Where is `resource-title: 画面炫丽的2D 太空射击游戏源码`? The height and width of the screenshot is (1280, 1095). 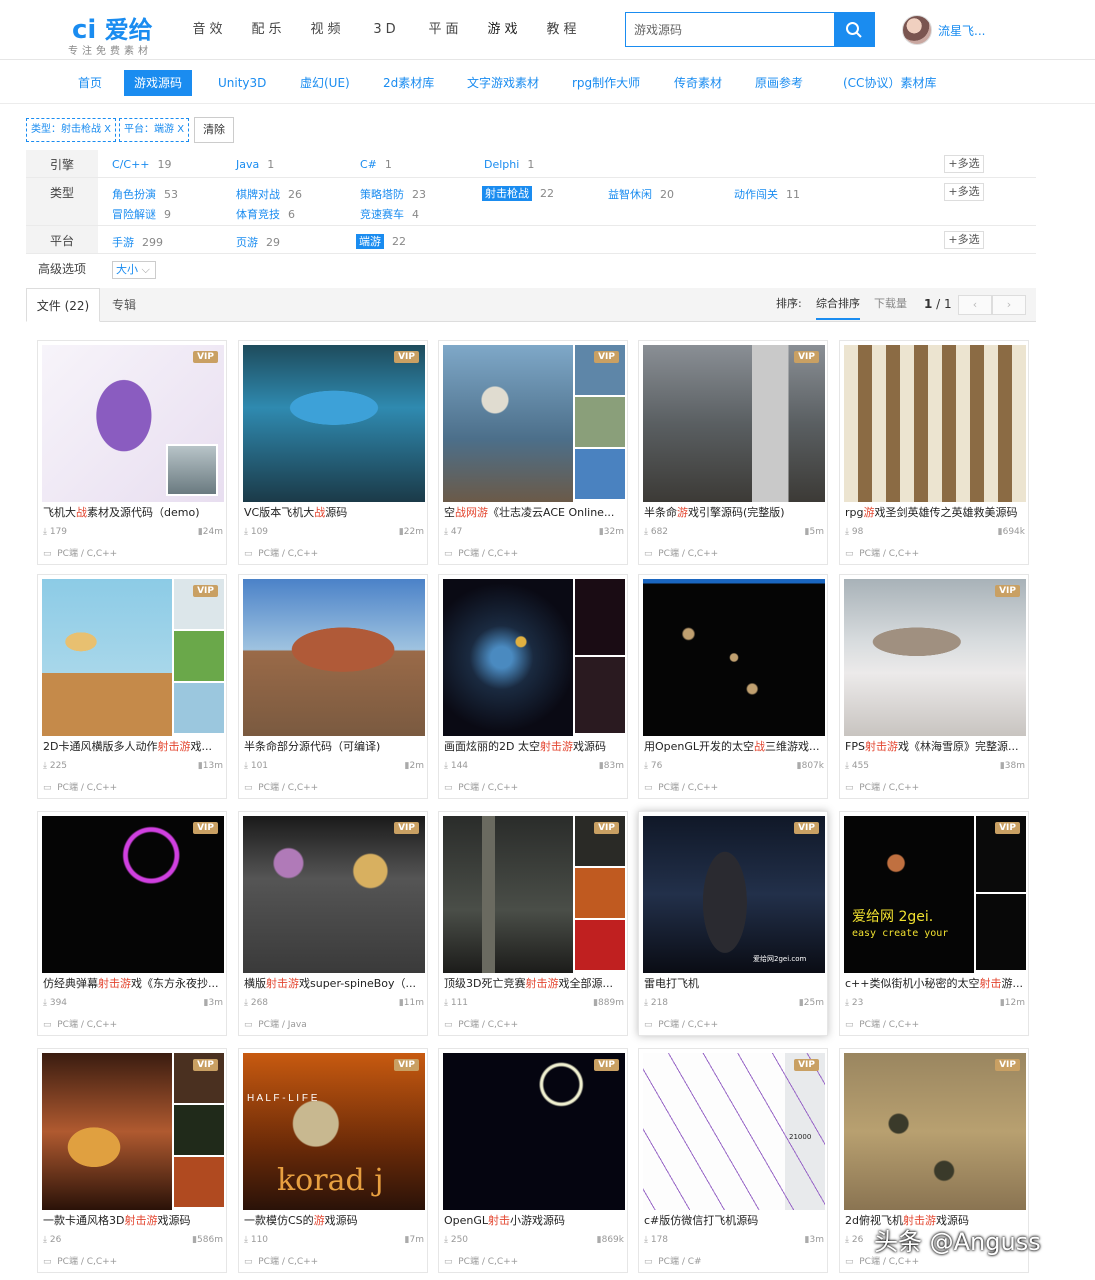
resource-title: 画面炫丽的2D 太空射击游戏源码 is located at coordinates (534, 746).